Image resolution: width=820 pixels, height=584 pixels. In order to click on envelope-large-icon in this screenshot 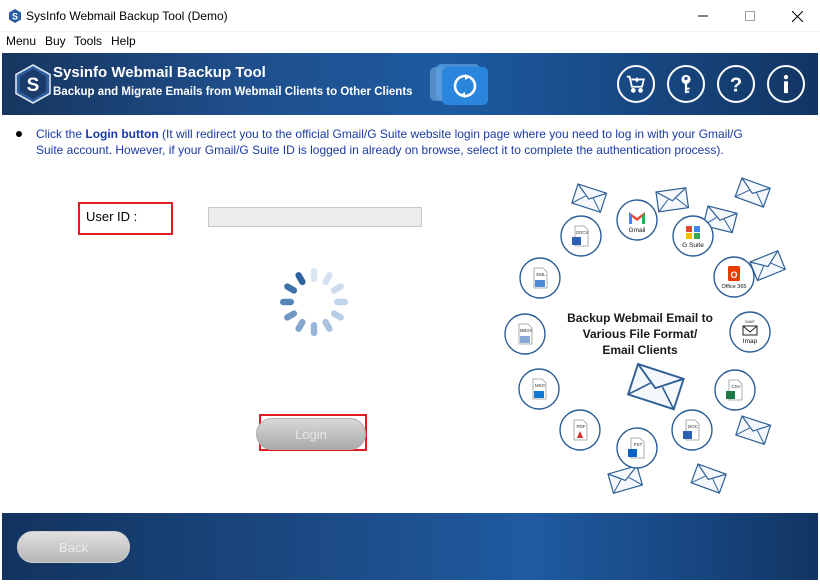, I will do `click(656, 387)`.